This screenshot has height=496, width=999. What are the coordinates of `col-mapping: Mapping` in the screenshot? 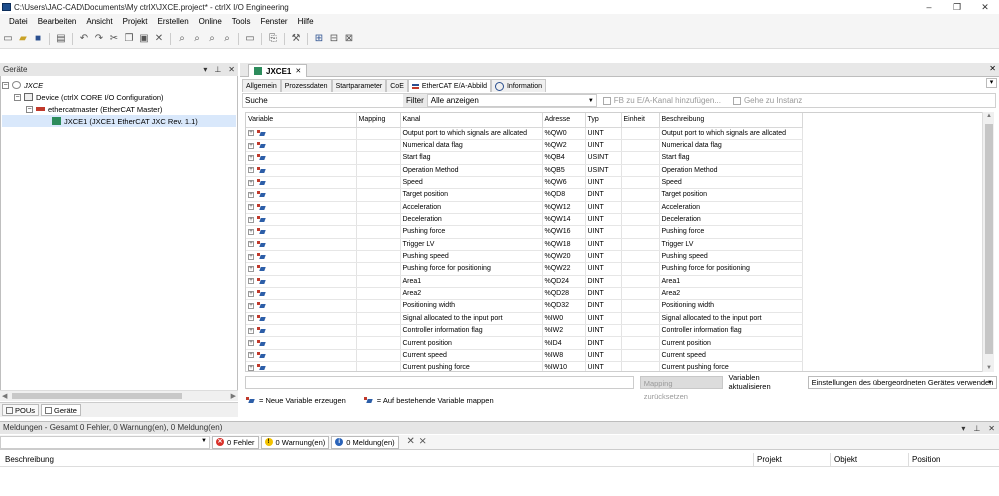 It's located at (378, 120).